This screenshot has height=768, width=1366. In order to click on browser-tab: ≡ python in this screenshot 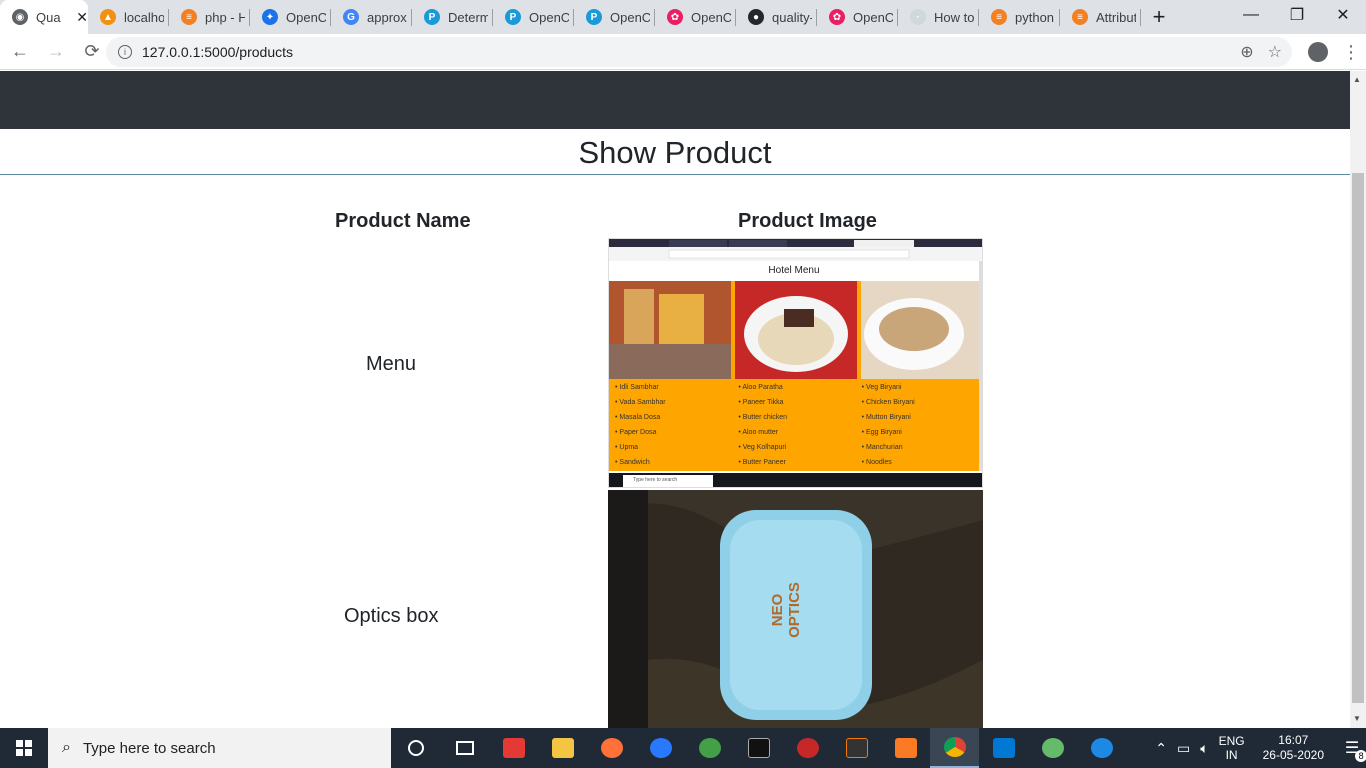, I will do `click(1019, 17)`.